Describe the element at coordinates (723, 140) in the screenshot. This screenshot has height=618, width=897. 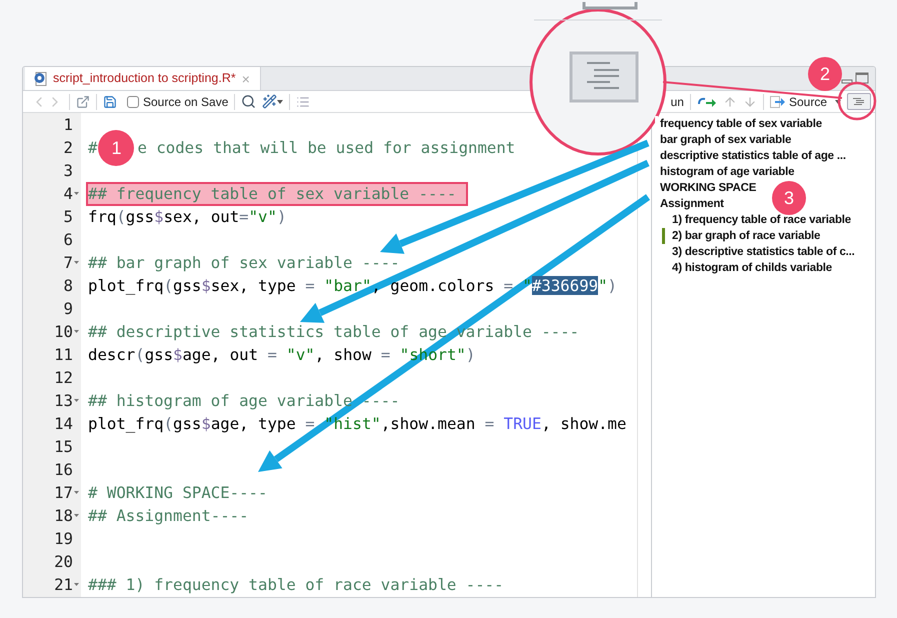
I see `outline-item: bar graph of sex variable` at that location.